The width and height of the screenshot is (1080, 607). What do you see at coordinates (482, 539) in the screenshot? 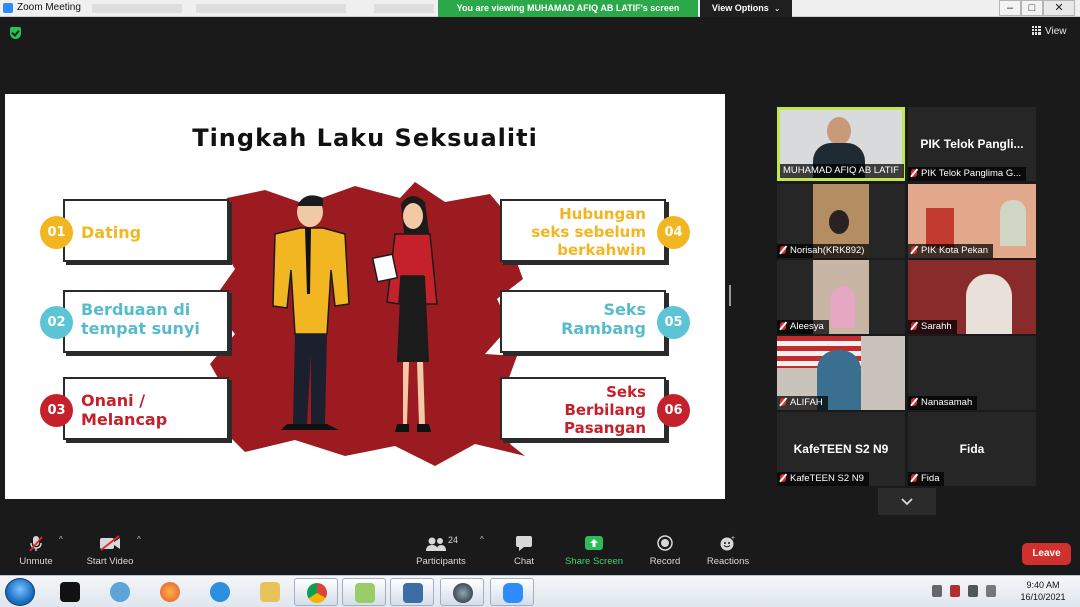
I see `participants-options-caret: ^` at bounding box center [482, 539].